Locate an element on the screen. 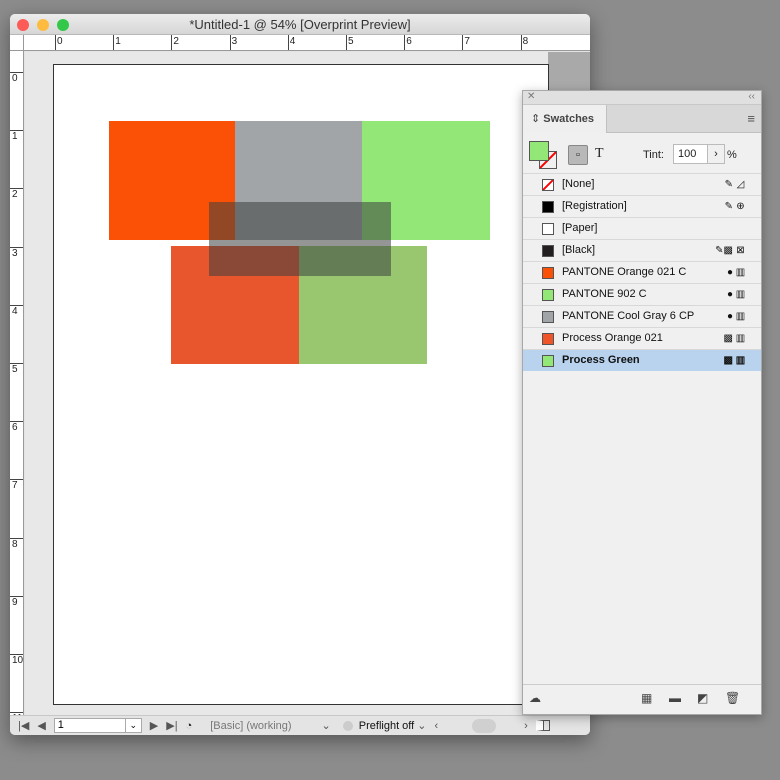 This screenshot has width=780, height=780. first-page-icon: |◀ is located at coordinates (23, 725).